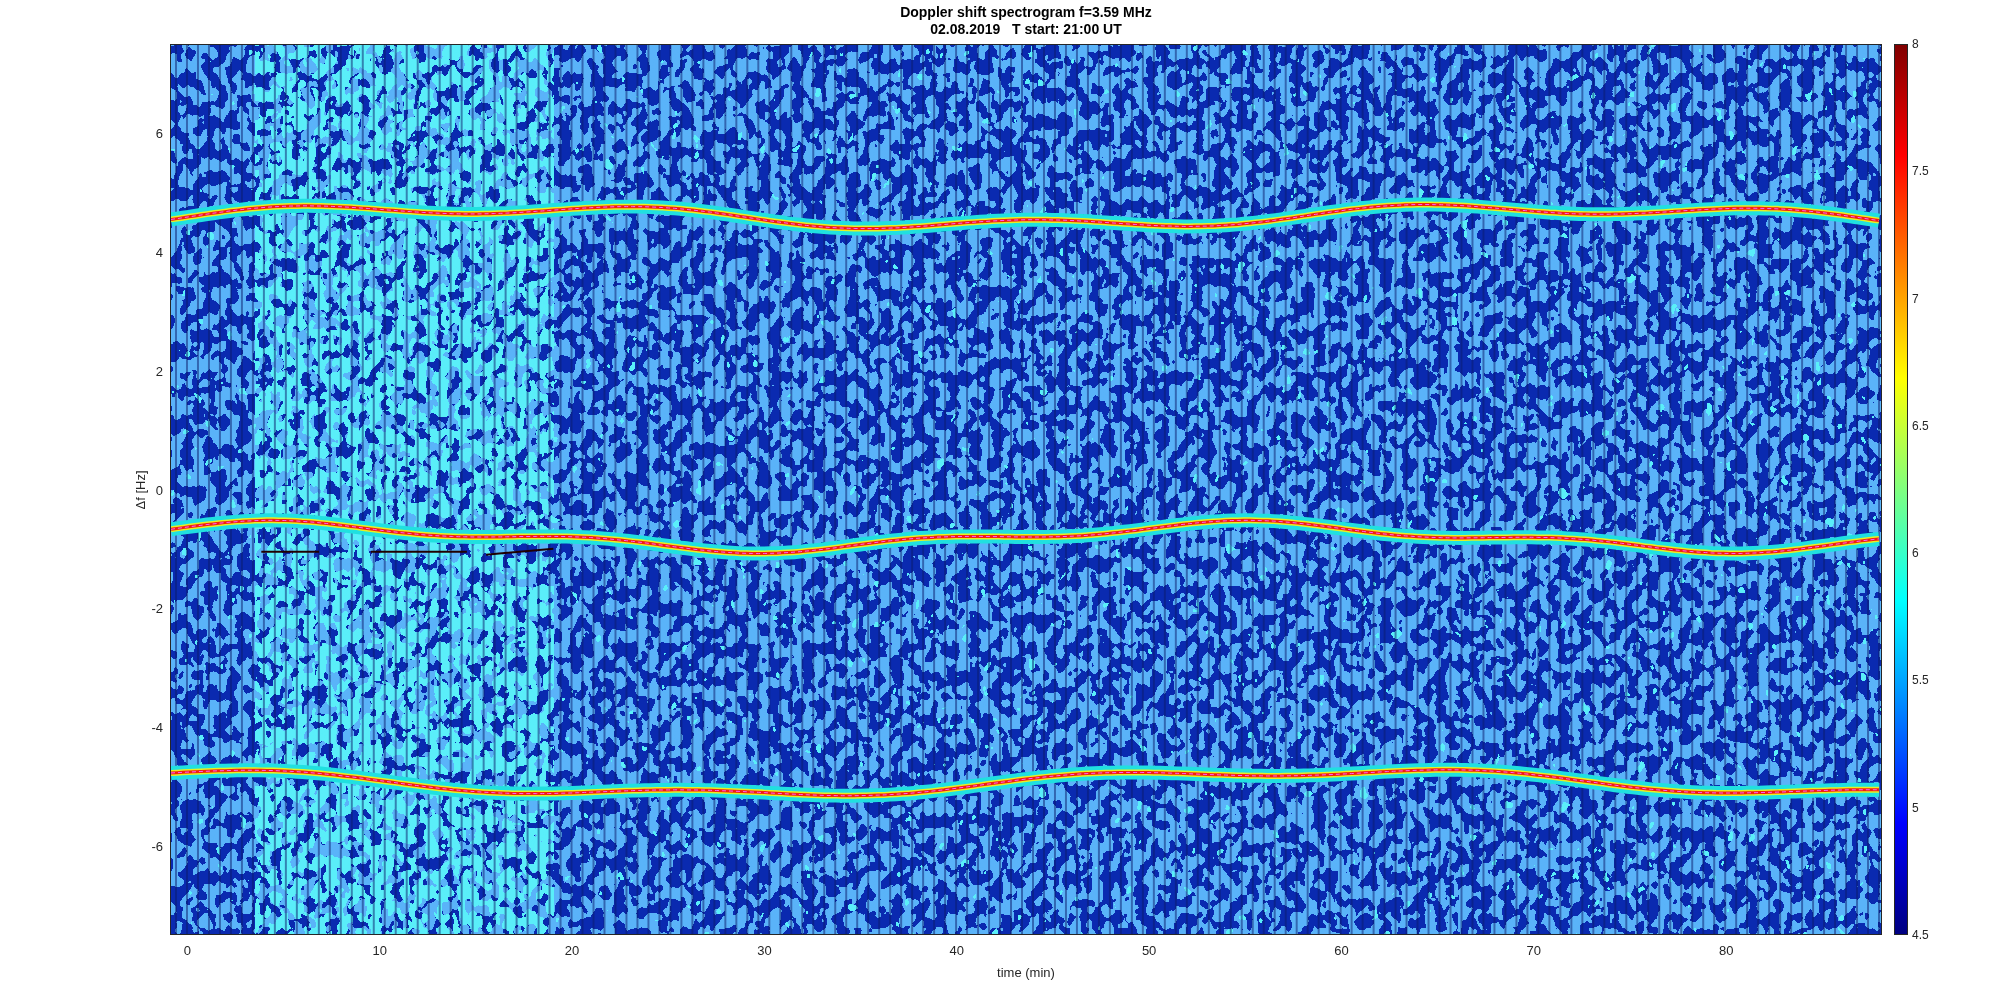  What do you see at coordinates (140, 489) in the screenshot?
I see `y-axis-label: Δf [Hz]` at bounding box center [140, 489].